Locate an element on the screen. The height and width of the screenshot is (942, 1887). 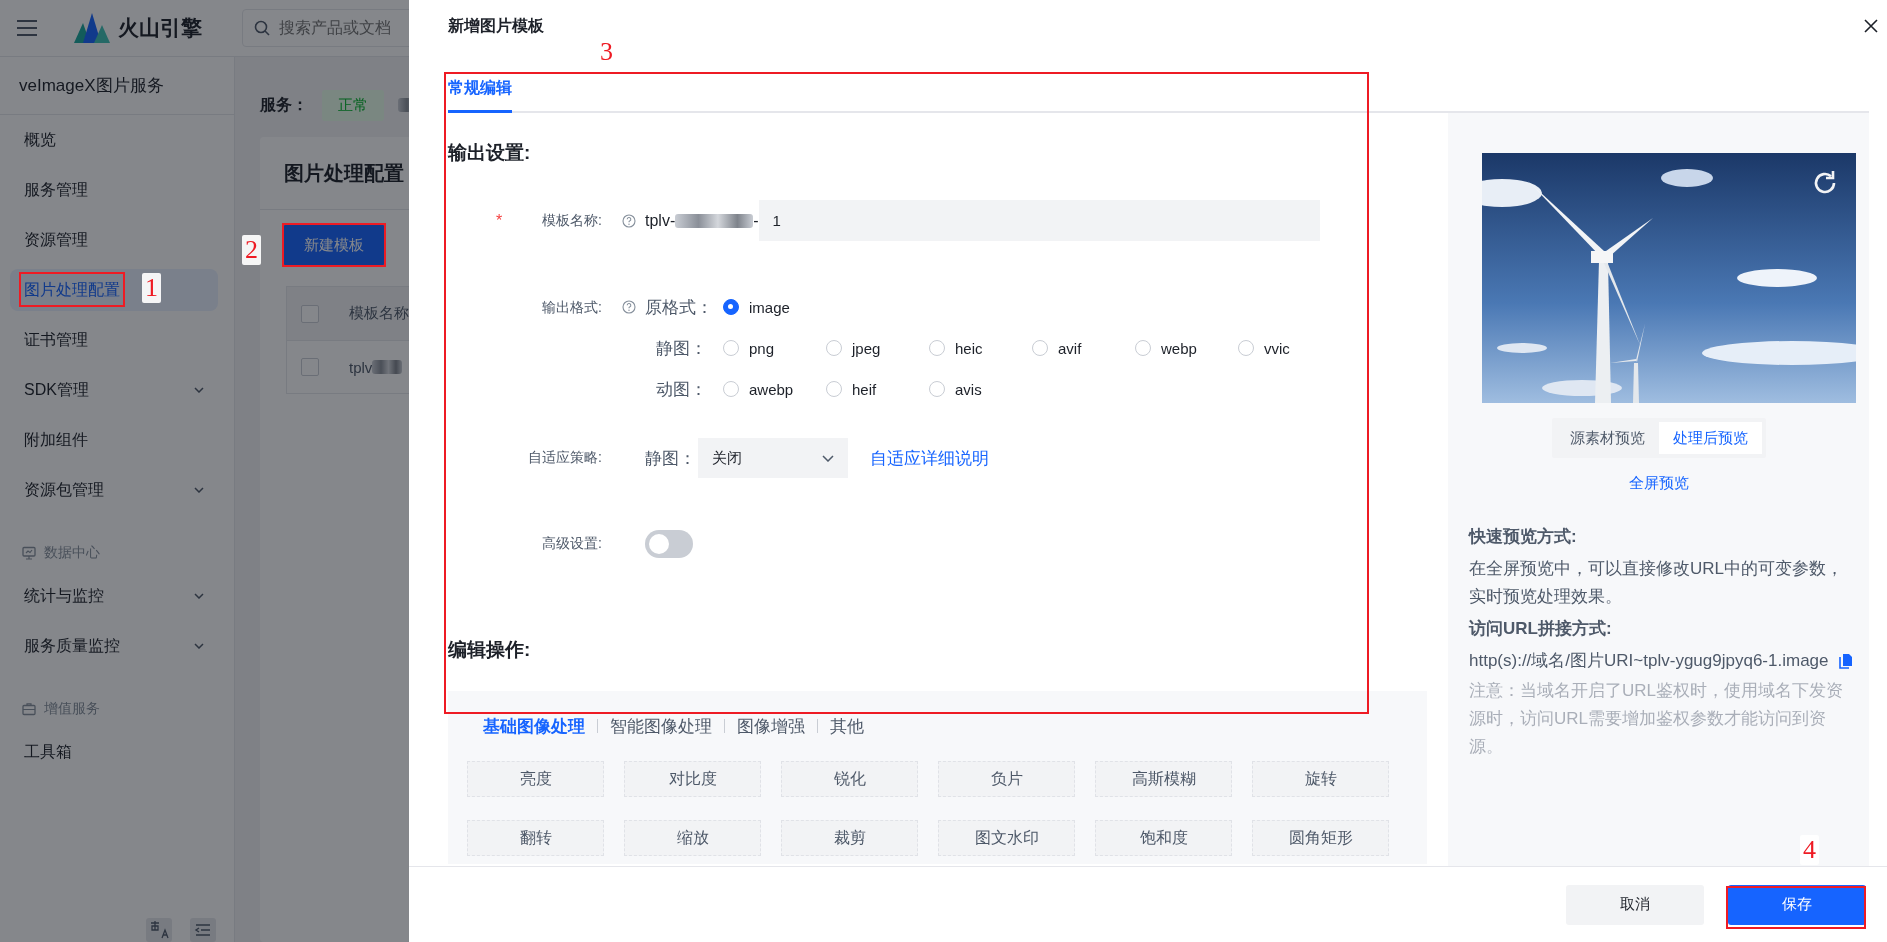
sidebar-item: 附加组件 is located at coordinates (114, 440).